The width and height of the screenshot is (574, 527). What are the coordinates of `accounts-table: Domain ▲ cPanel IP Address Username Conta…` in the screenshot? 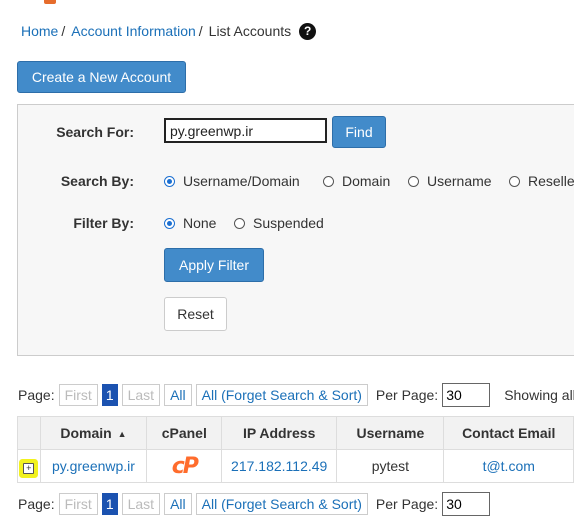 It's located at (295, 449).